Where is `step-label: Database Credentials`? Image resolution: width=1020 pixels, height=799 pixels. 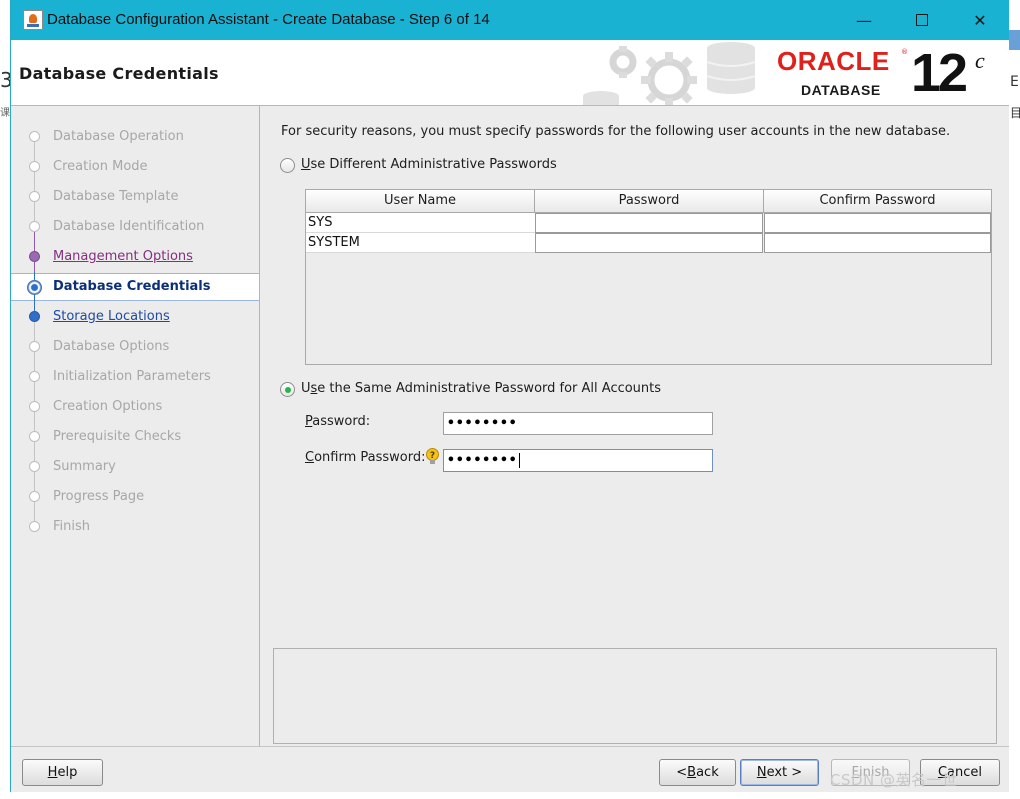 step-label: Database Credentials is located at coordinates (132, 286).